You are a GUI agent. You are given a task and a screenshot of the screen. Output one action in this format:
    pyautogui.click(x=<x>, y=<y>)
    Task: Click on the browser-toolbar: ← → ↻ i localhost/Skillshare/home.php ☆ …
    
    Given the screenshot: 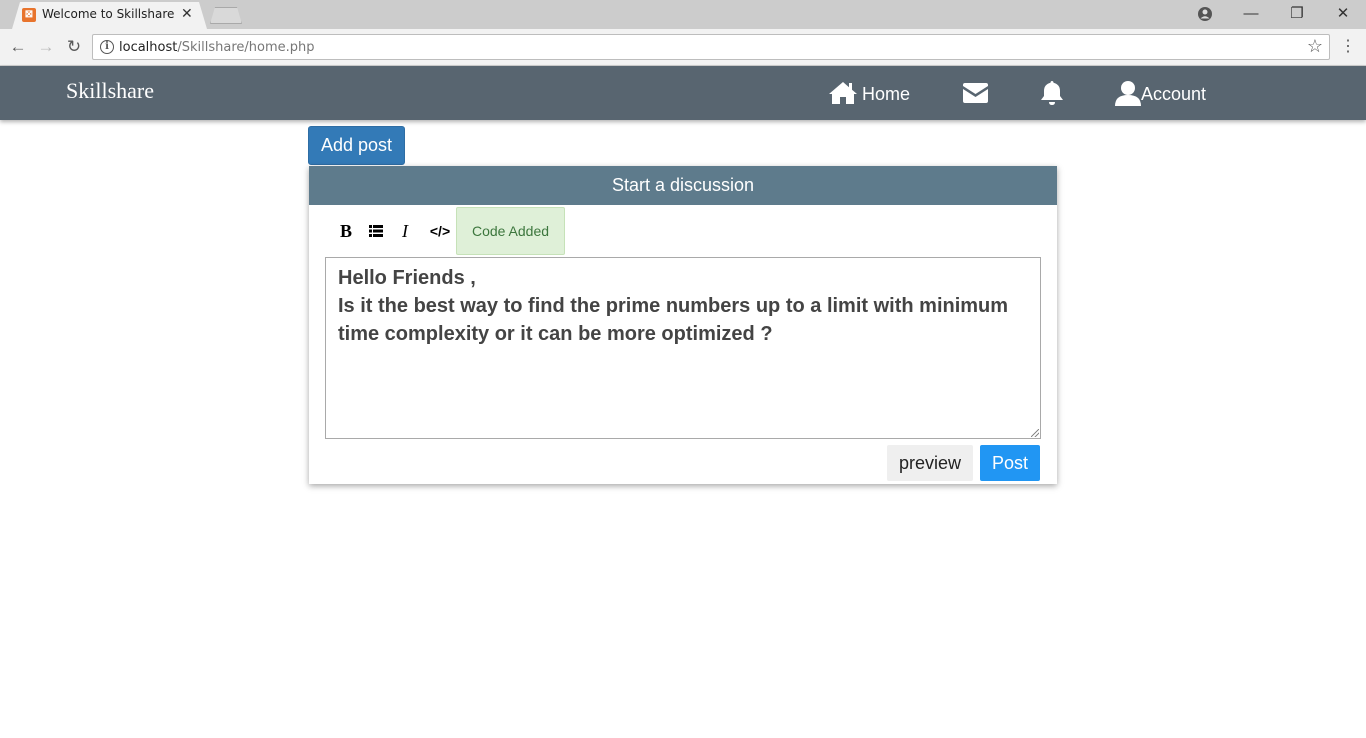 What is the action you would take?
    pyautogui.click(x=683, y=47)
    